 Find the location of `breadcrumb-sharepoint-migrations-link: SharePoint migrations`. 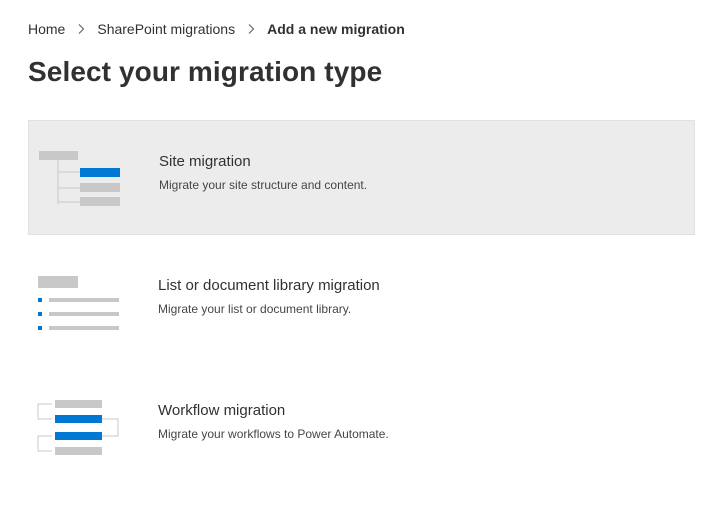

breadcrumb-sharepoint-migrations-link: SharePoint migrations is located at coordinates (166, 29).